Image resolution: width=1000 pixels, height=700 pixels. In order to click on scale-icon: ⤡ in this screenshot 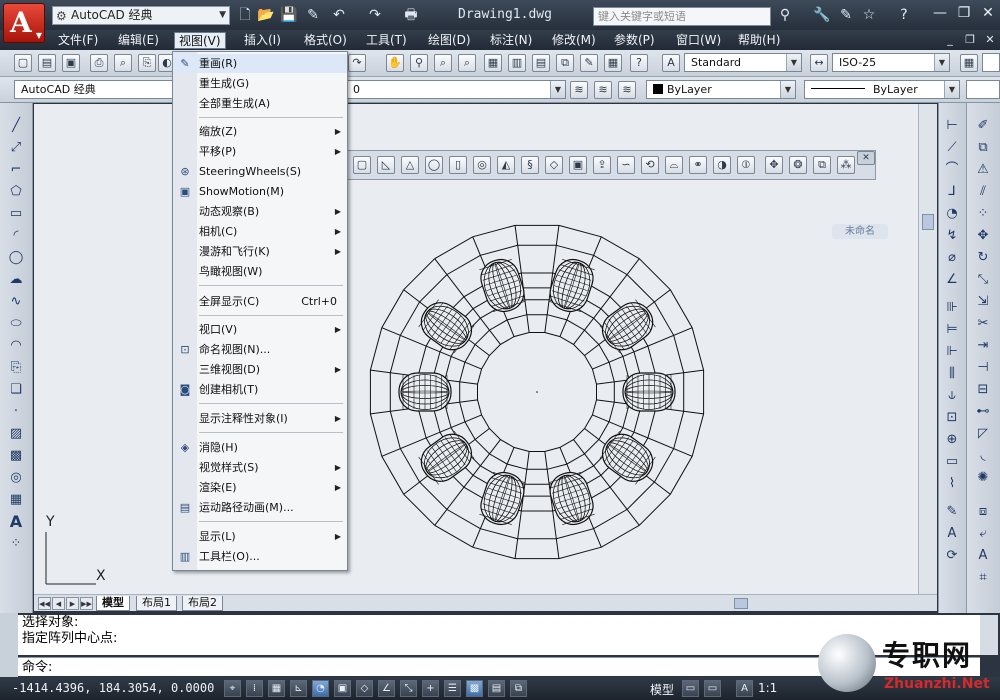, I will do `click(983, 280)`.